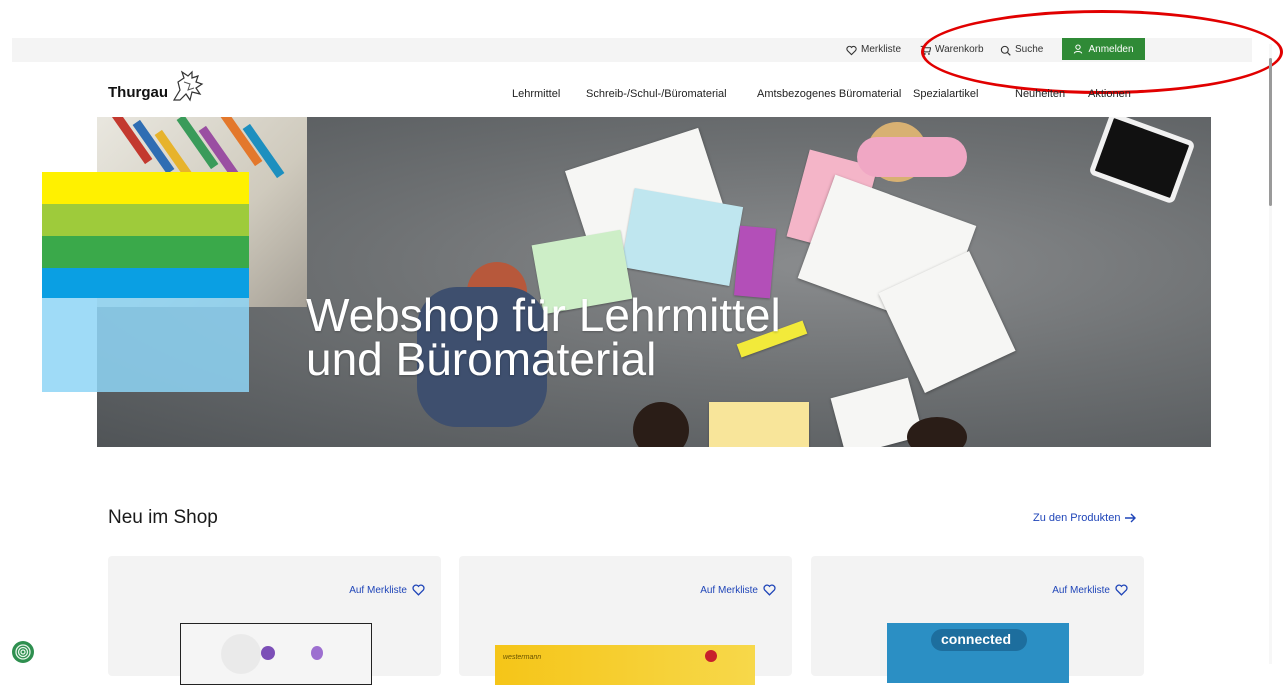  I want to click on search-label: Suche, so click(1029, 49).